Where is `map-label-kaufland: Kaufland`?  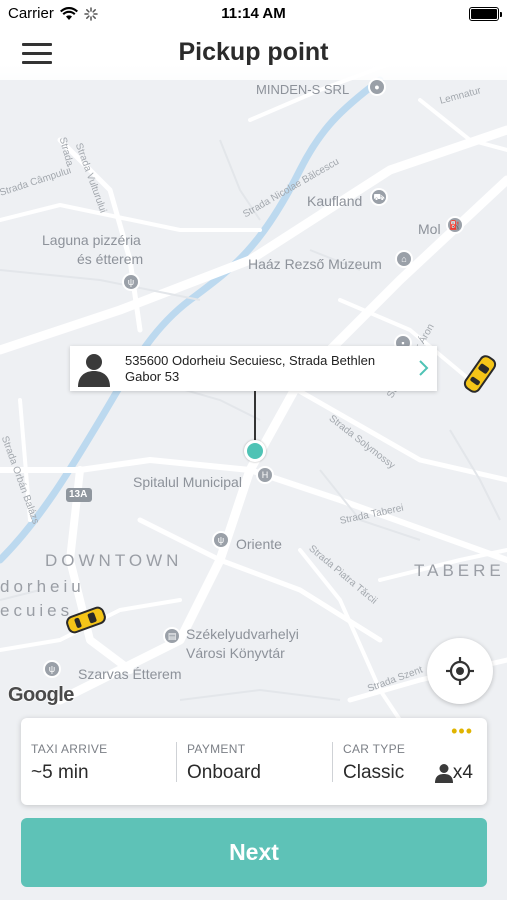 map-label-kaufland: Kaufland is located at coordinates (335, 201).